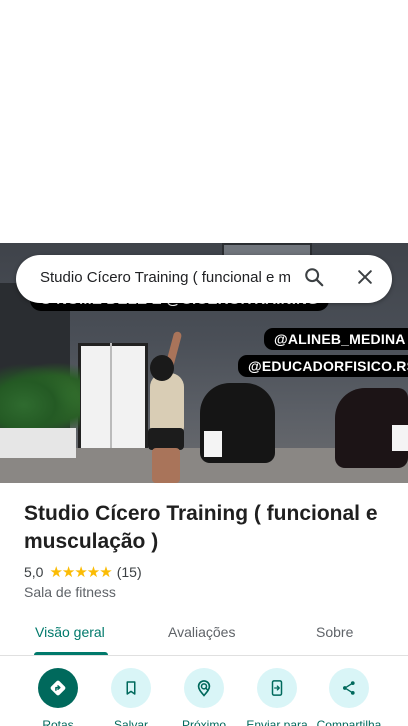  What do you see at coordinates (34, 572) in the screenshot?
I see `rating-value: 5,0` at bounding box center [34, 572].